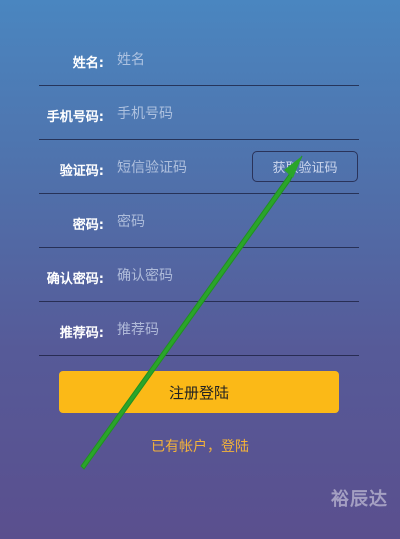 This screenshot has width=400, height=539. I want to click on password-input, so click(197, 222).